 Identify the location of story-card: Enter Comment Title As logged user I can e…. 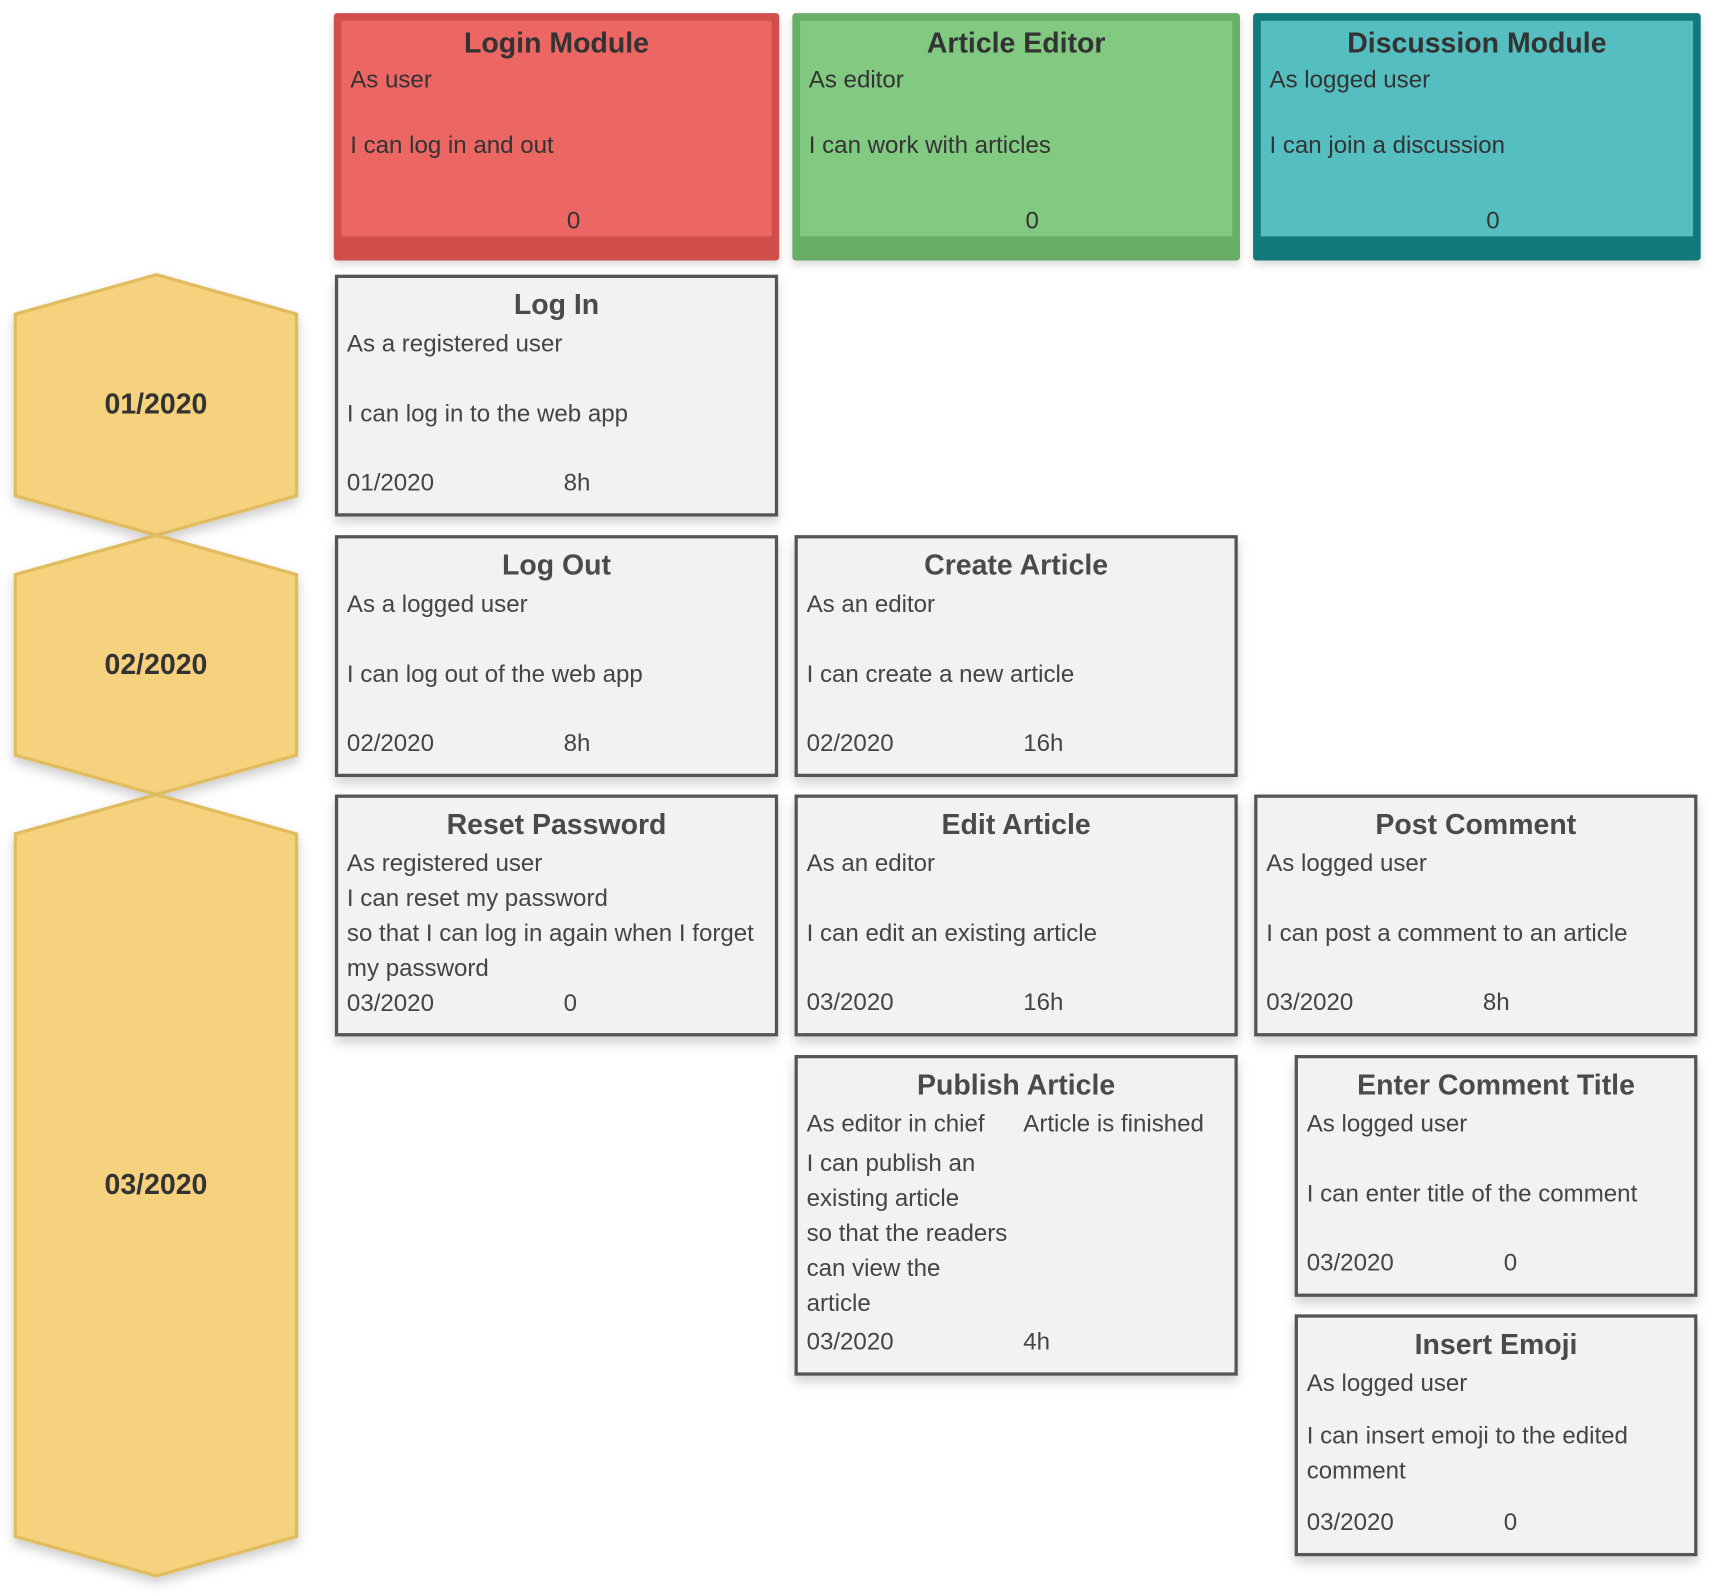
(1496, 1176).